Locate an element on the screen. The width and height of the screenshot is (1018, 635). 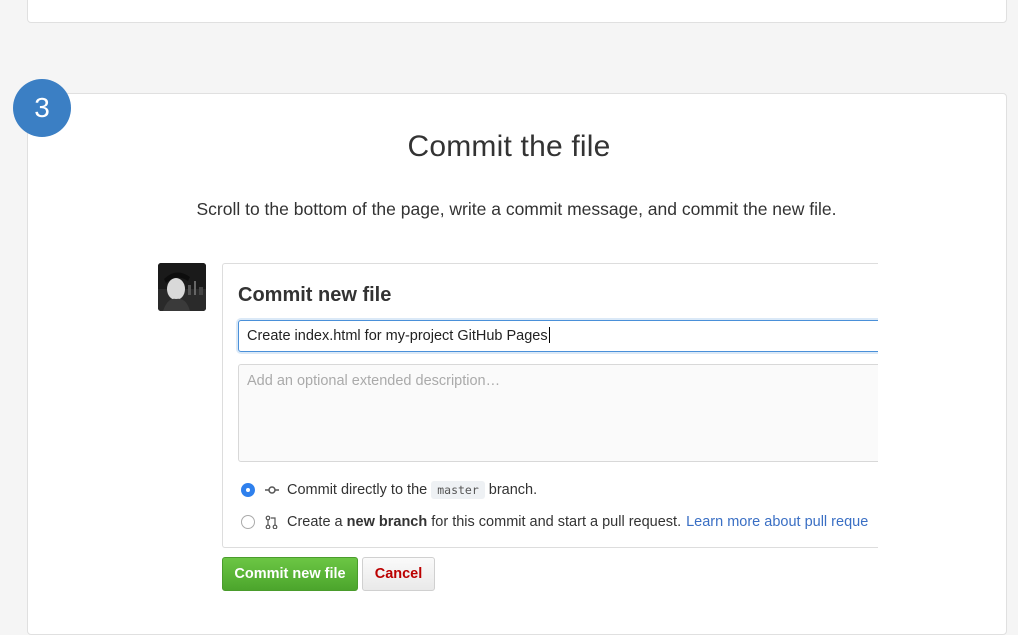
step-number-badge: 3 is located at coordinates (42, 108).